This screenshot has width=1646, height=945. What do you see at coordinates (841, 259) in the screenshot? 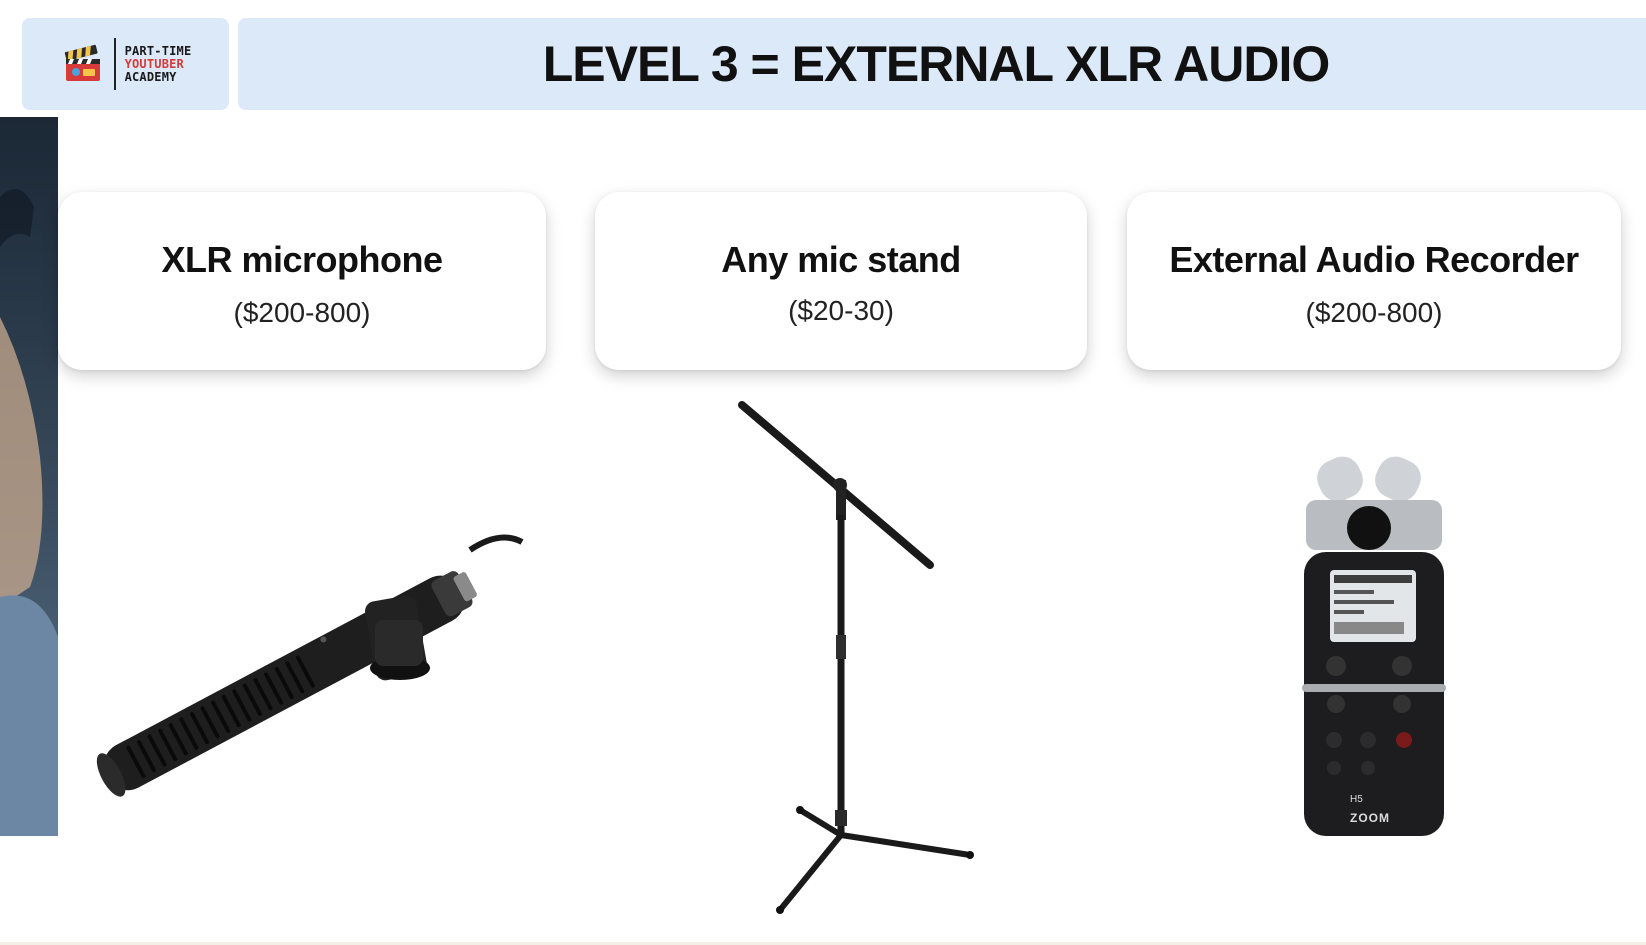
I see `card-title: Any mic stand` at bounding box center [841, 259].